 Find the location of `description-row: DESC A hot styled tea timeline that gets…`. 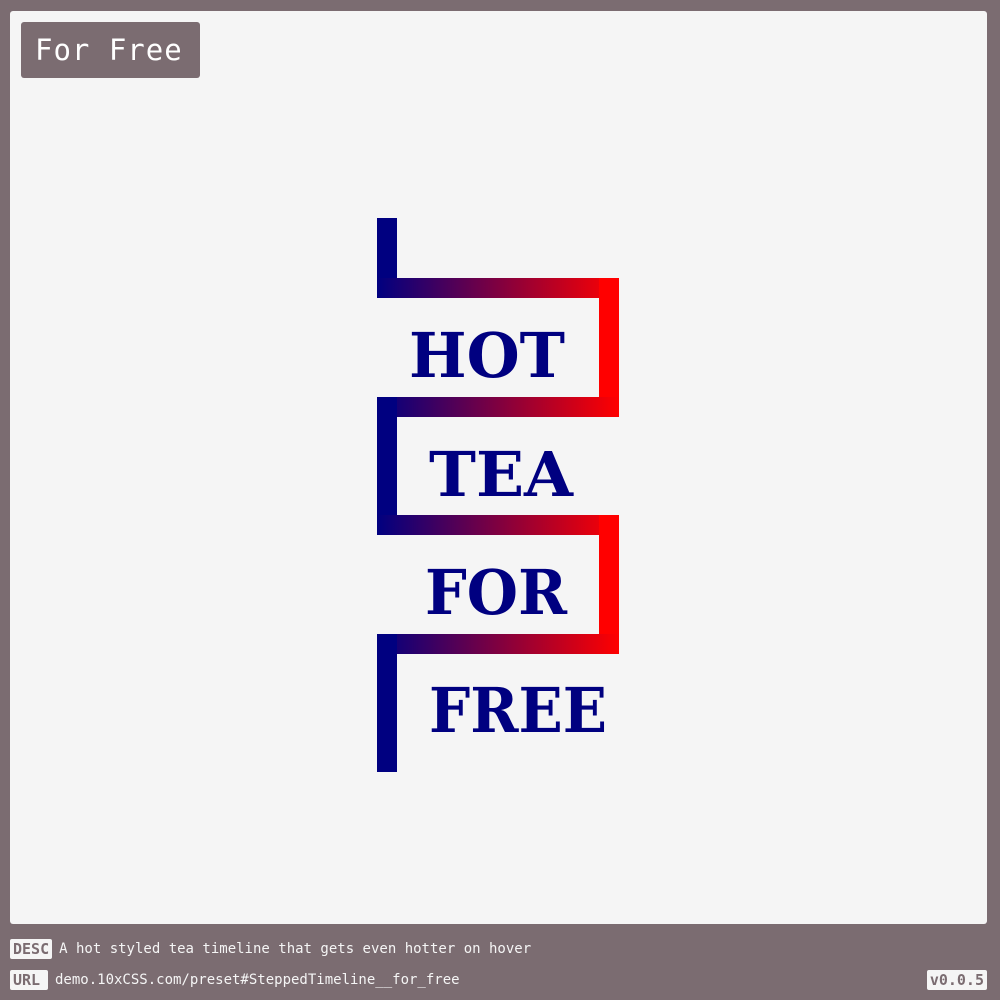

description-row: DESC A hot styled tea timeline that gets… is located at coordinates (270, 949).